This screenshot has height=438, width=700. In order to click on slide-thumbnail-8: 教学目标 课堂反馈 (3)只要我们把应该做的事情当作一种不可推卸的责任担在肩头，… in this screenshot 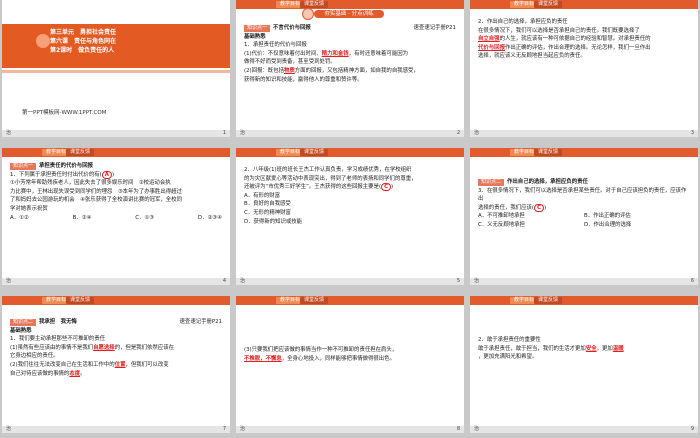, I will do `click(350, 364)`.